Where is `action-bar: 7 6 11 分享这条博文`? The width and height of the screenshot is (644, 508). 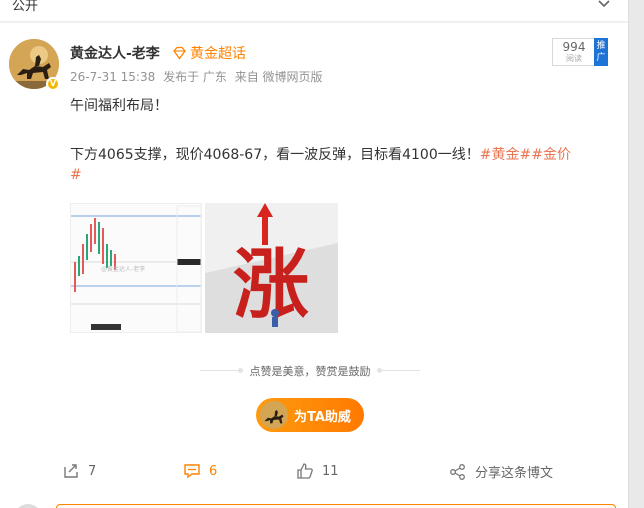 action-bar: 7 6 11 分享这条博文 is located at coordinates (314, 475).